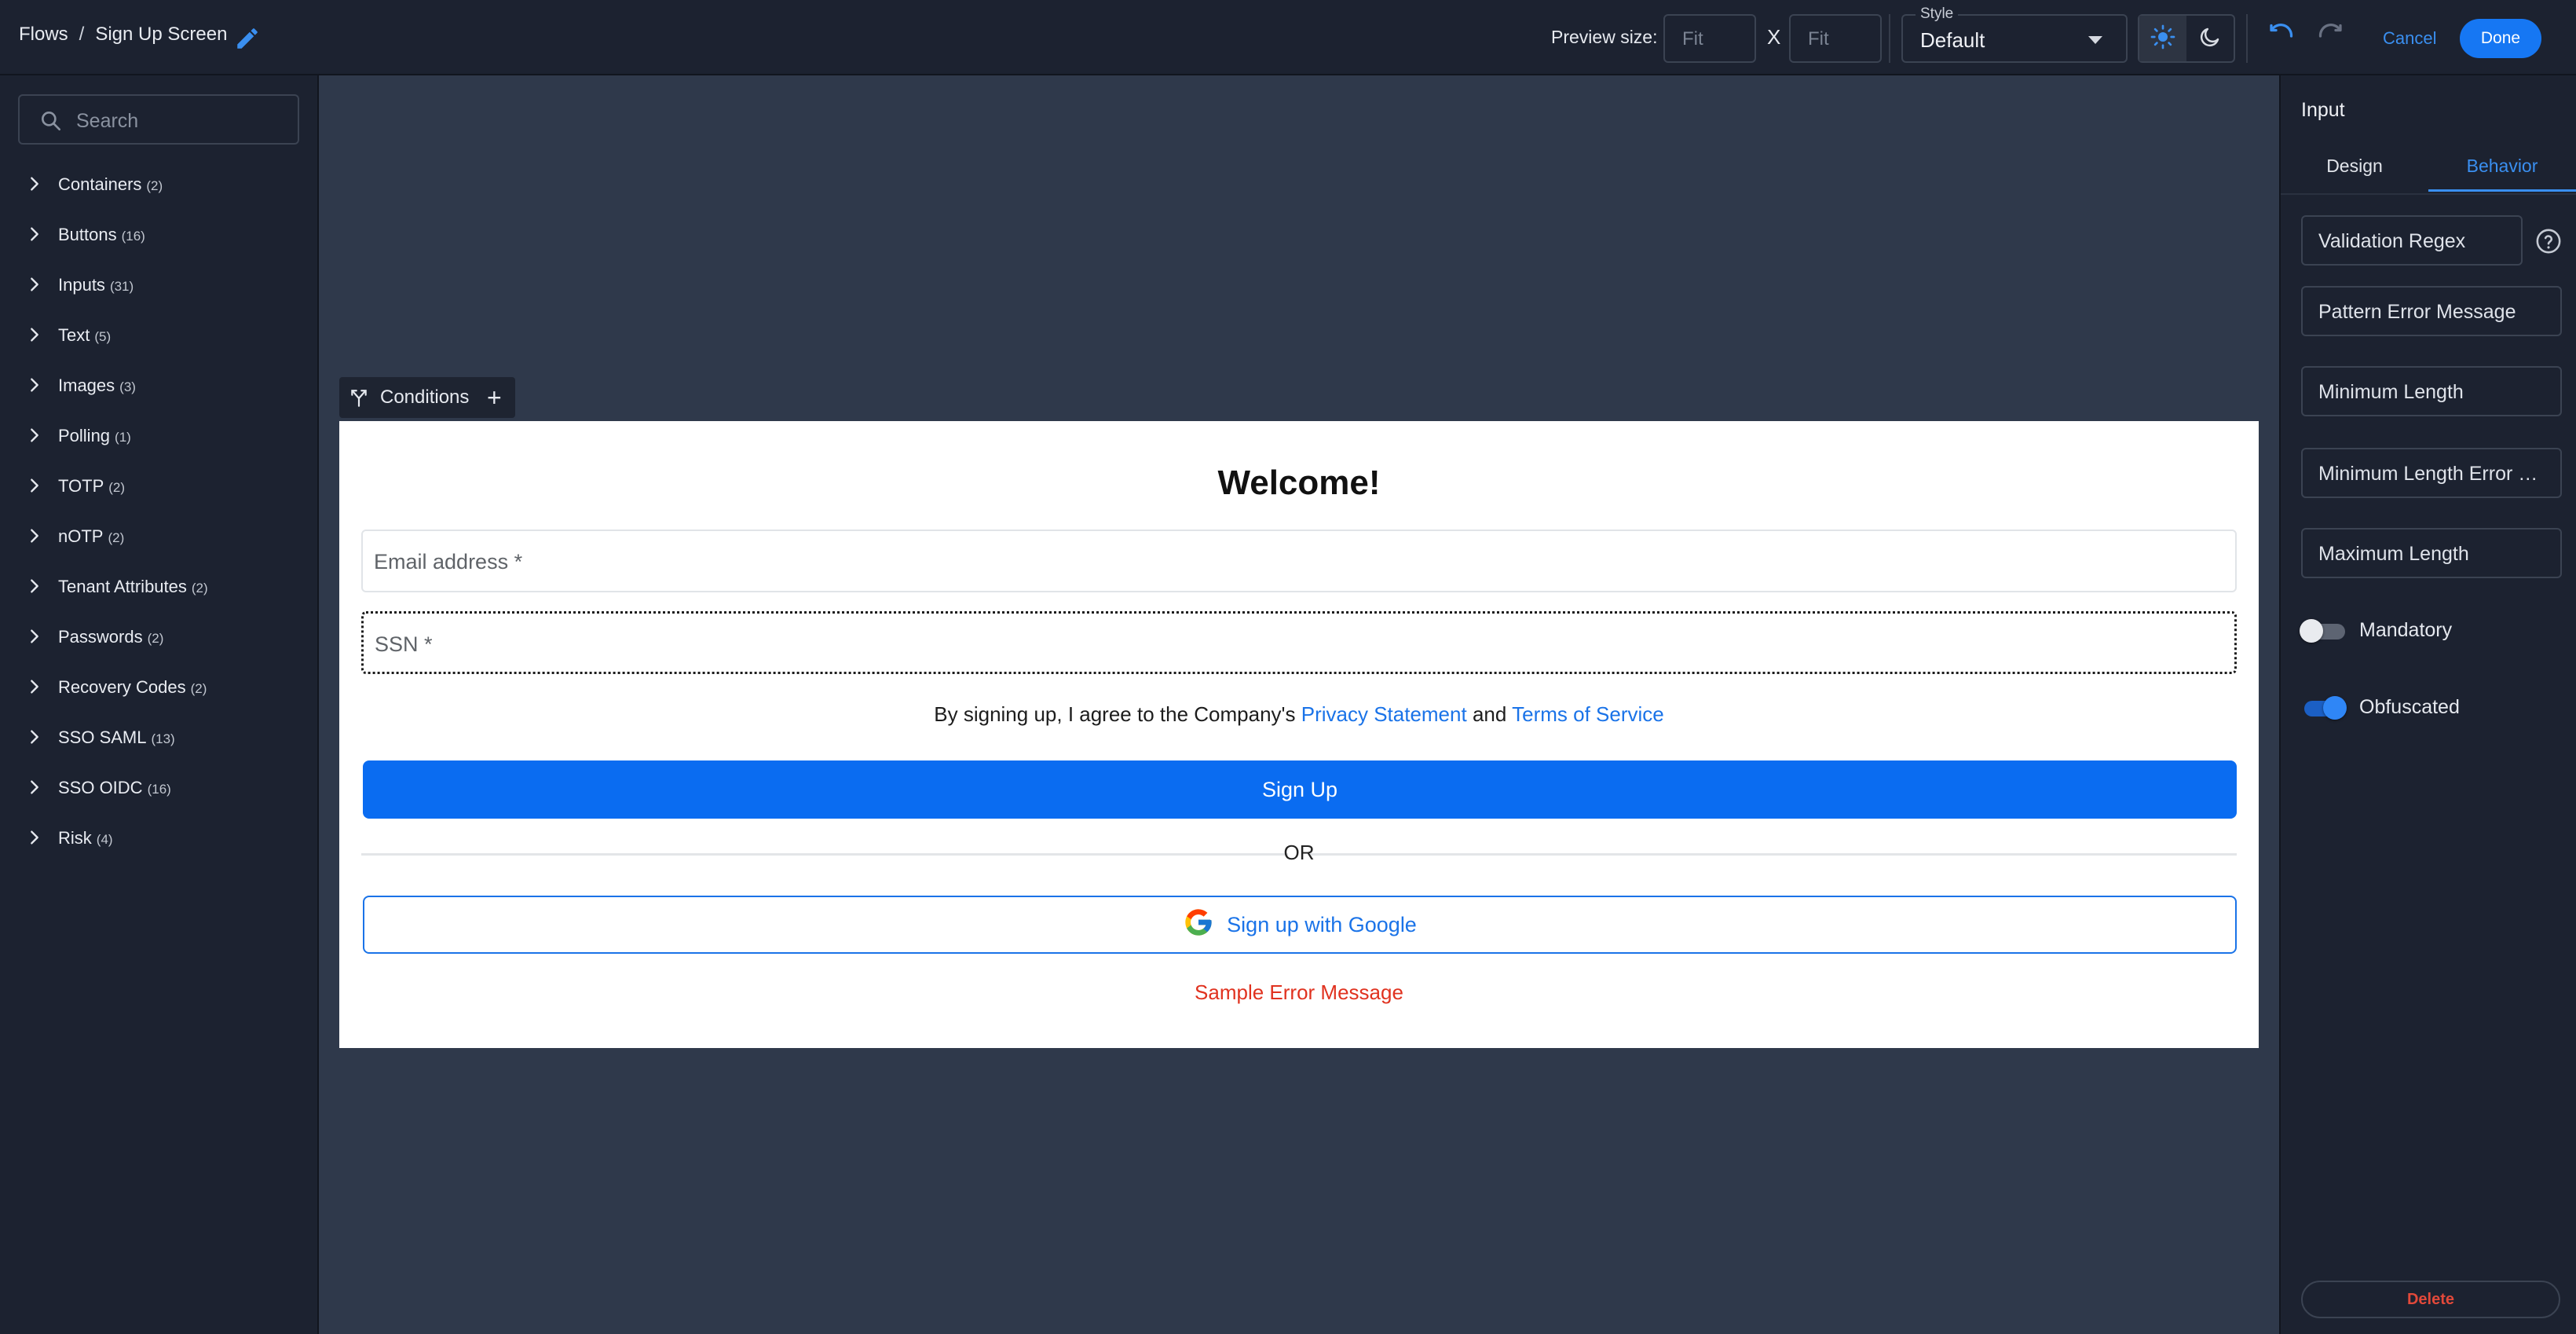  I want to click on category-label: Images (3), so click(97, 386).